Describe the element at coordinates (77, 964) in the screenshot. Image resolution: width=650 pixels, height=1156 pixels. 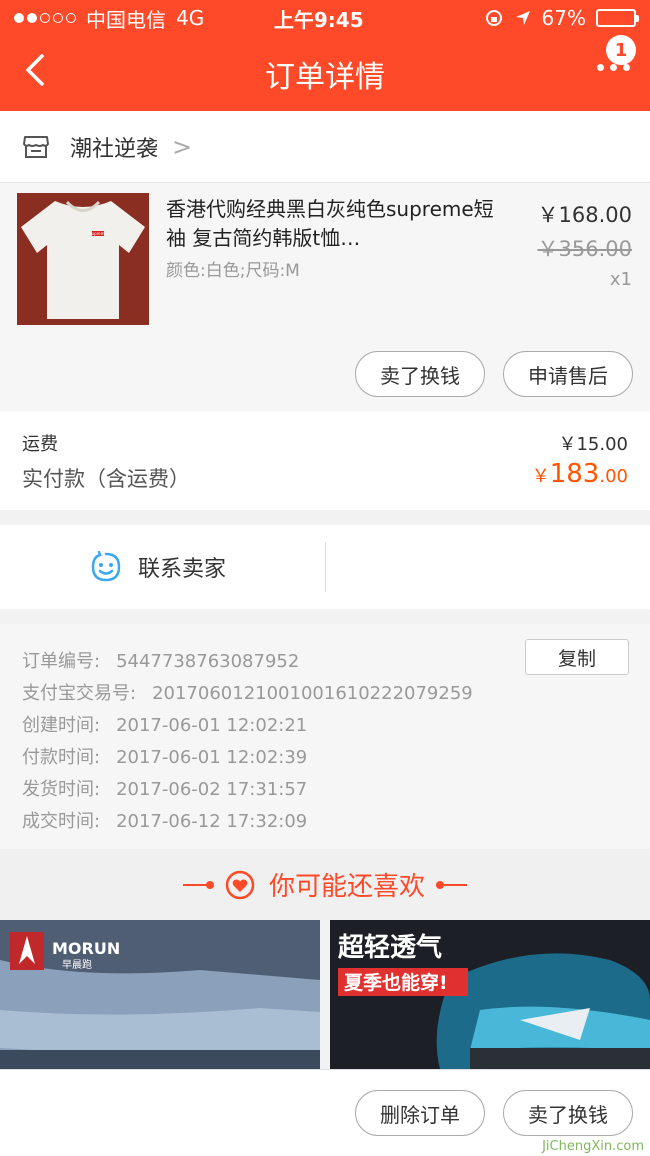
I see `card1-sub: 早晨跑` at that location.